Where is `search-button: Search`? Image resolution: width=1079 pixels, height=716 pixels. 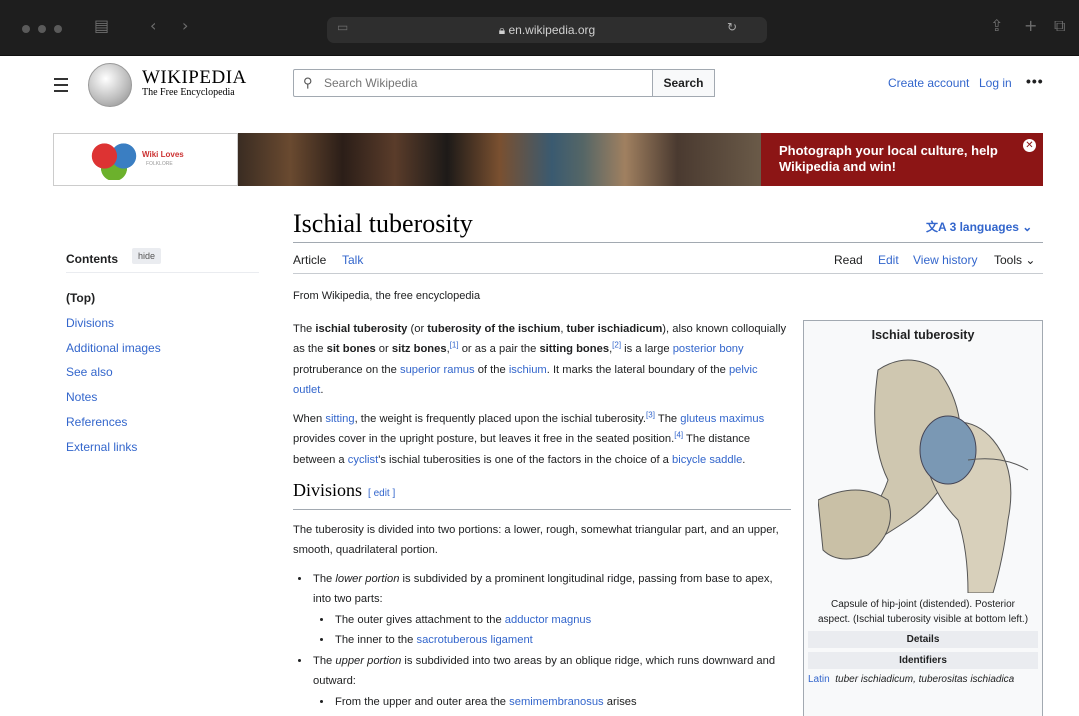 search-button: Search is located at coordinates (683, 83).